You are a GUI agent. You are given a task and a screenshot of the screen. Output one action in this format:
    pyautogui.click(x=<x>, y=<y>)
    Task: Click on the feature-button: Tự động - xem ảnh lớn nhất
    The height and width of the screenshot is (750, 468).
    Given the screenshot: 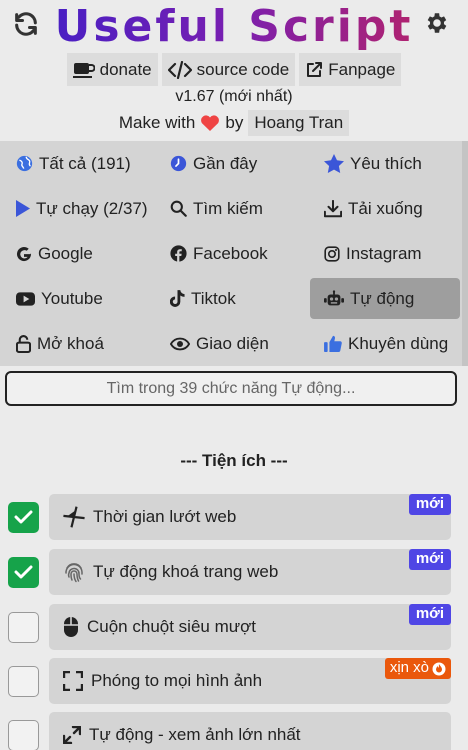 What is the action you would take?
    pyautogui.click(x=250, y=731)
    